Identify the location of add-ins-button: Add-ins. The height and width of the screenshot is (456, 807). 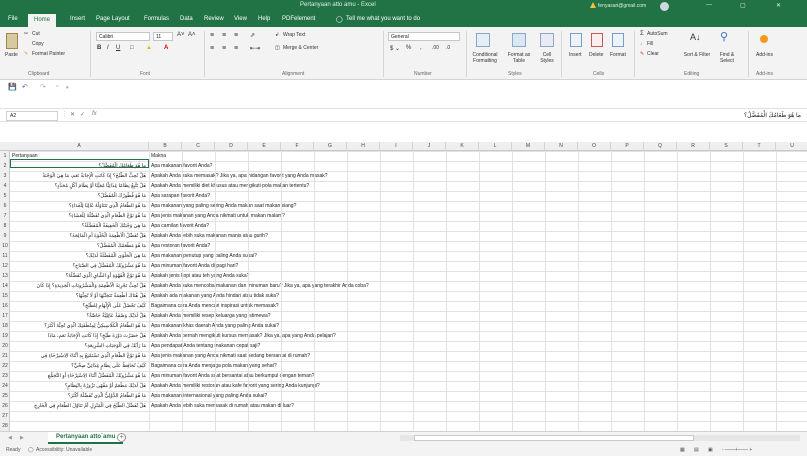
(764, 55).